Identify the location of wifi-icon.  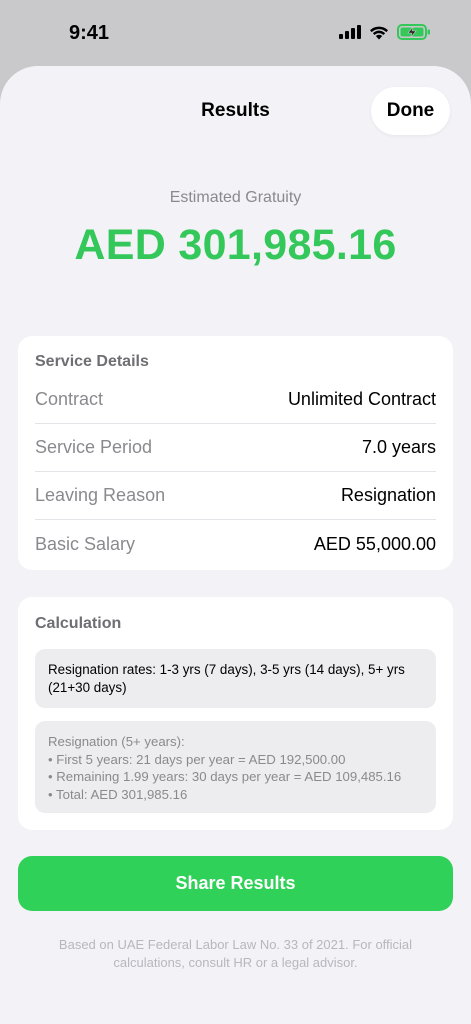
(379, 32).